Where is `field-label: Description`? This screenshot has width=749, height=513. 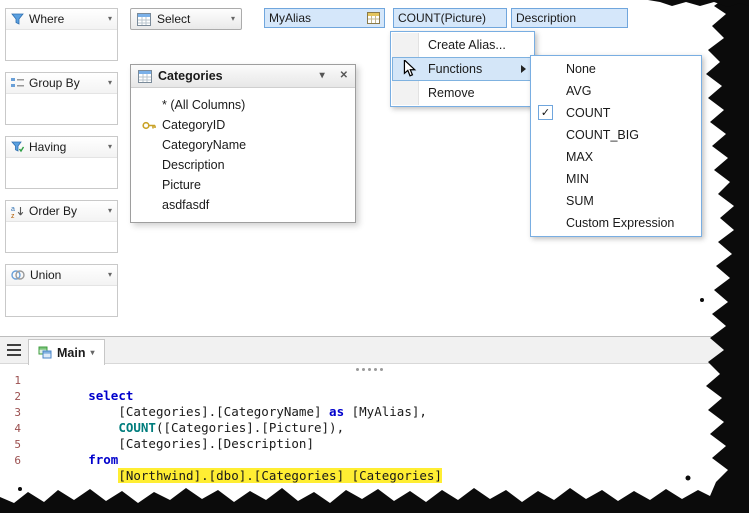 field-label: Description is located at coordinates (193, 165).